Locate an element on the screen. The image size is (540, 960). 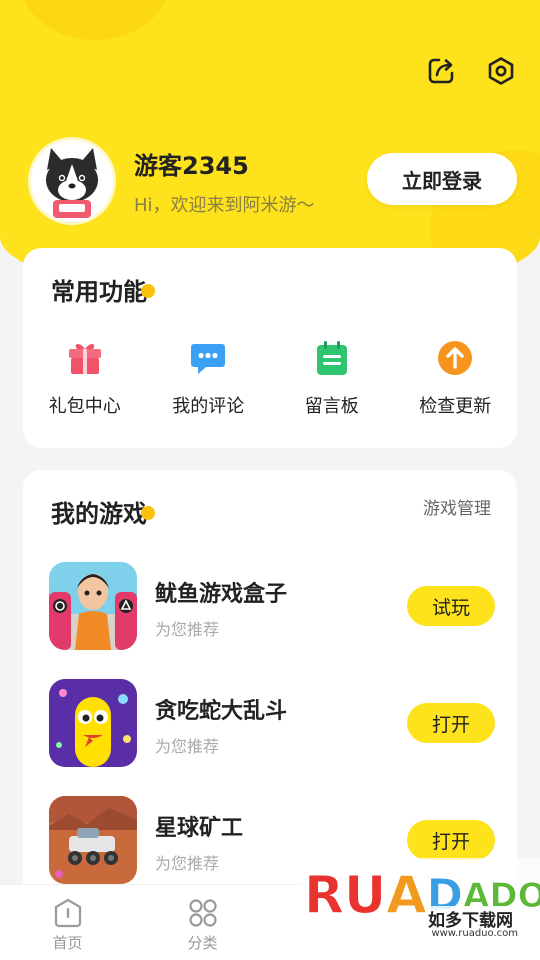
username: 游客2345 is located at coordinates (191, 166).